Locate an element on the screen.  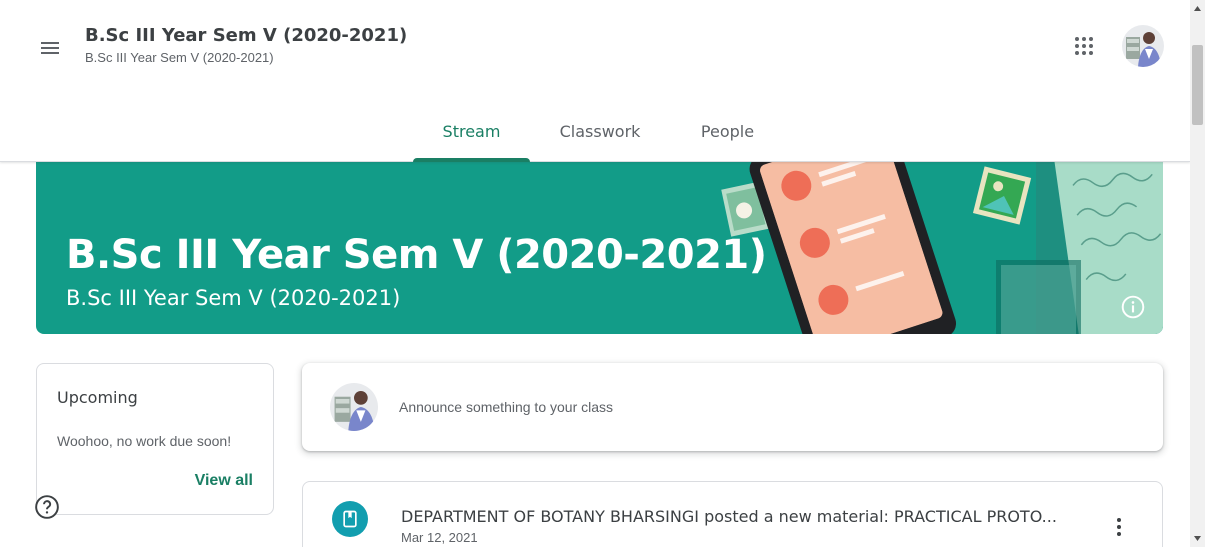
post-more-options-button is located at coordinates (1119, 527).